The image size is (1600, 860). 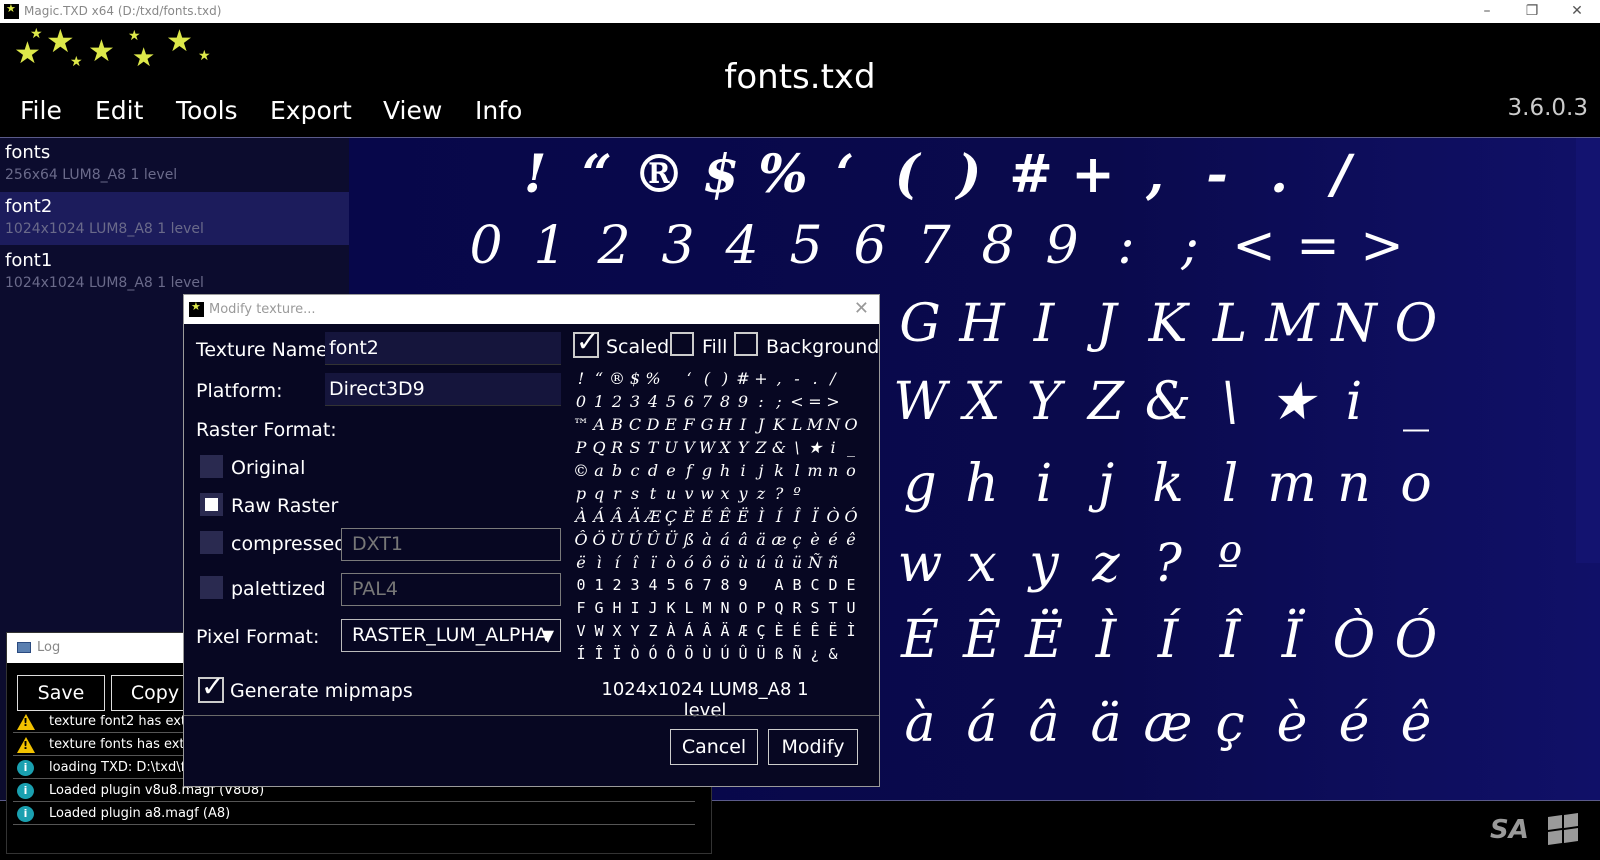 What do you see at coordinates (689, 516) in the screenshot?
I see `thumbnail-glyph: È` at bounding box center [689, 516].